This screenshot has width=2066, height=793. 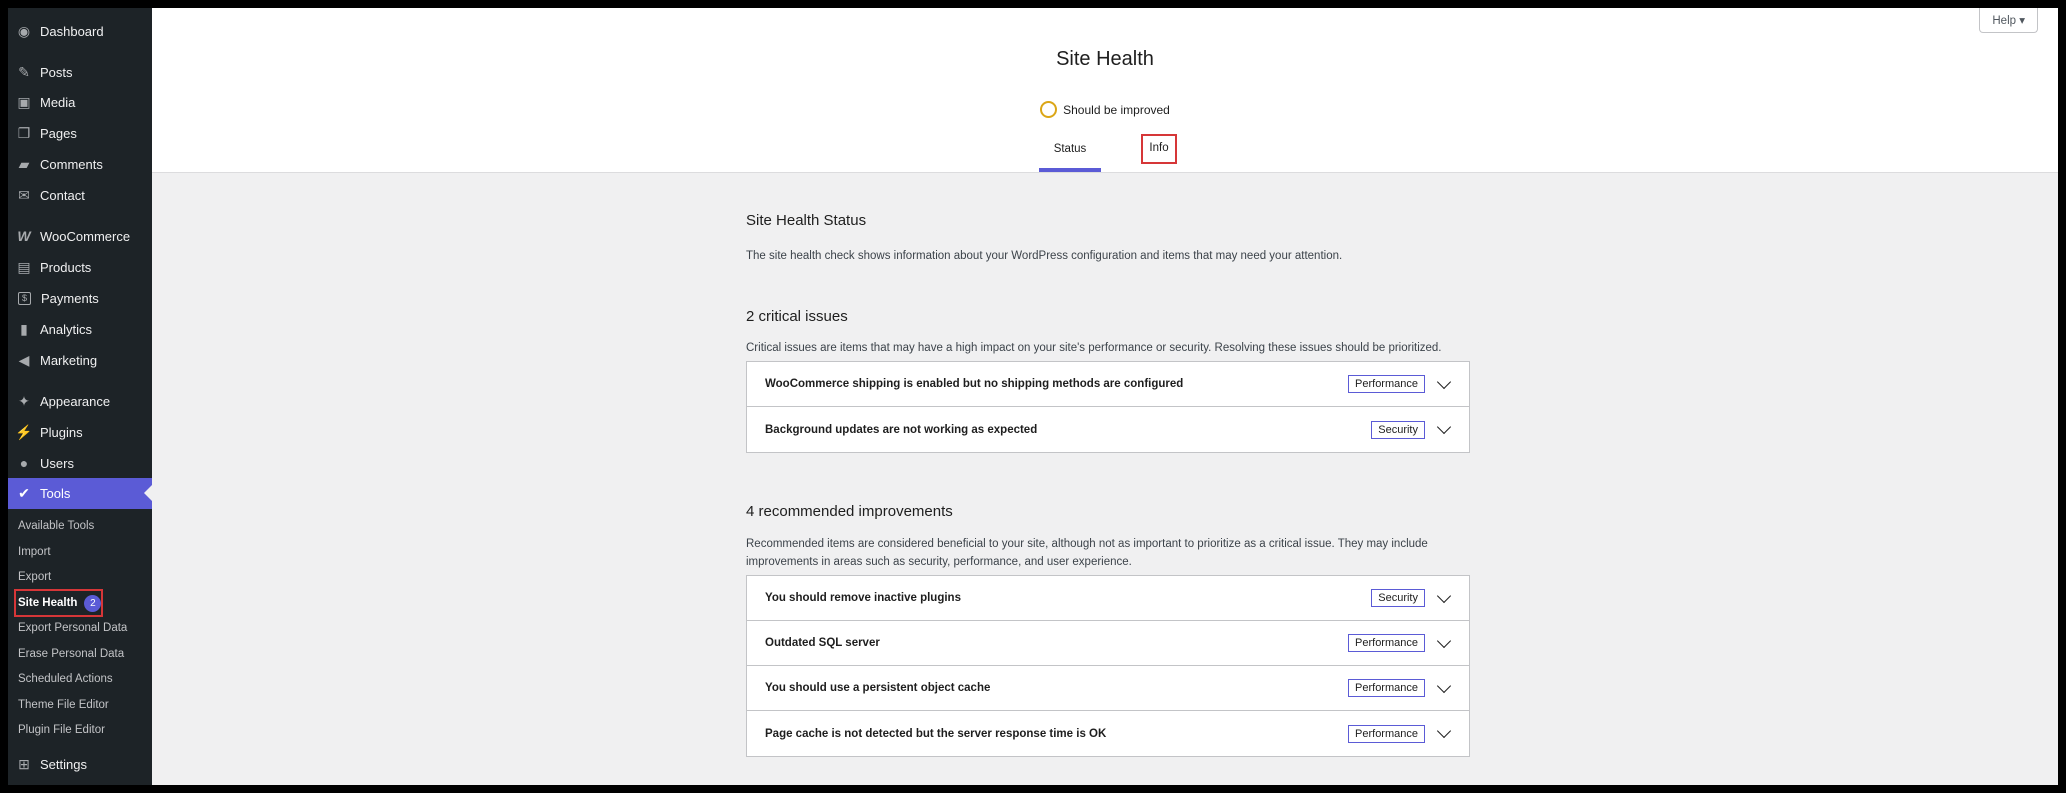 What do you see at coordinates (24, 763) in the screenshot?
I see `settings-icon: ⊞` at bounding box center [24, 763].